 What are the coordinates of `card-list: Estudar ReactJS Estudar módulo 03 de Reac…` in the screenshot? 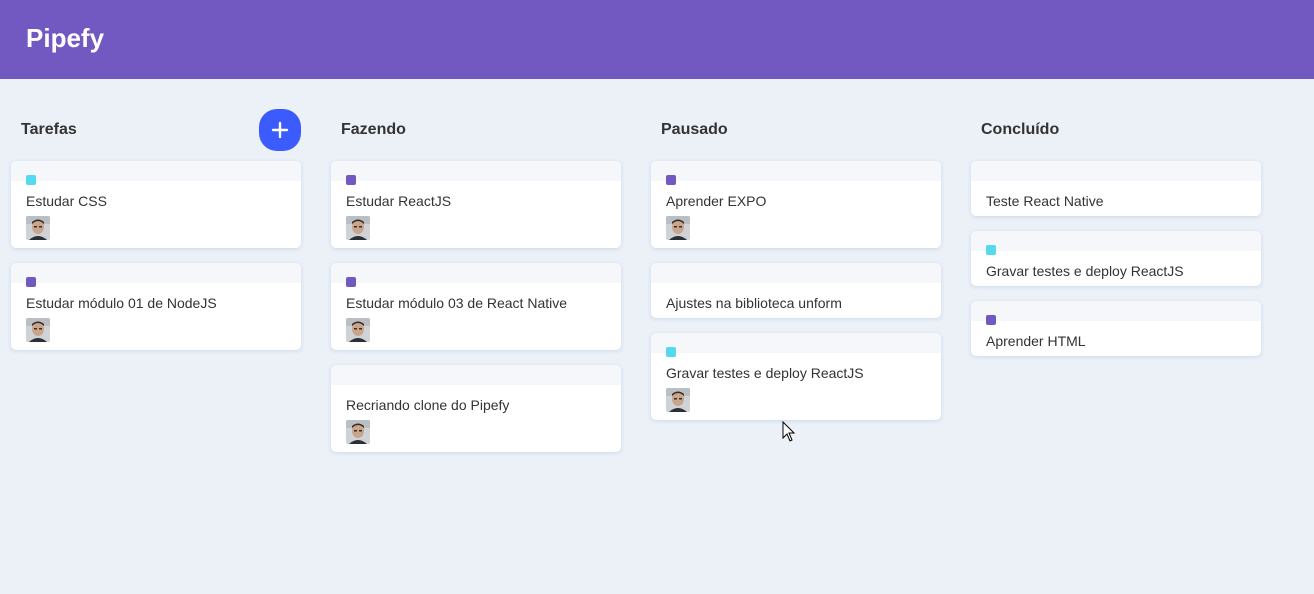 It's located at (476, 314).